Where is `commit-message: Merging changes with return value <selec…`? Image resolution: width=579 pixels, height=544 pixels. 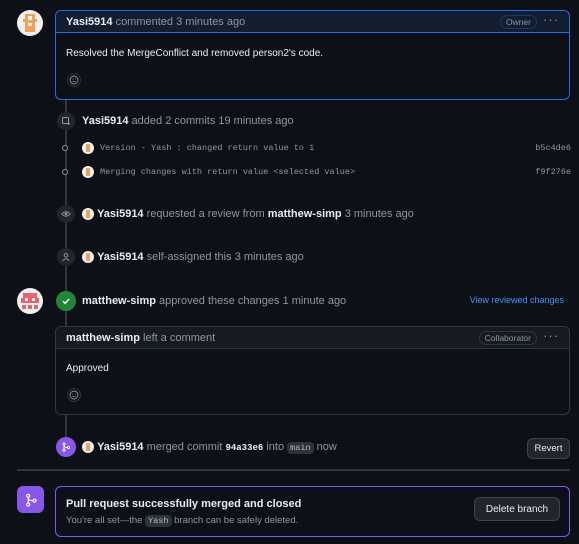
commit-message: Merging changes with return value <selec… is located at coordinates (227, 172).